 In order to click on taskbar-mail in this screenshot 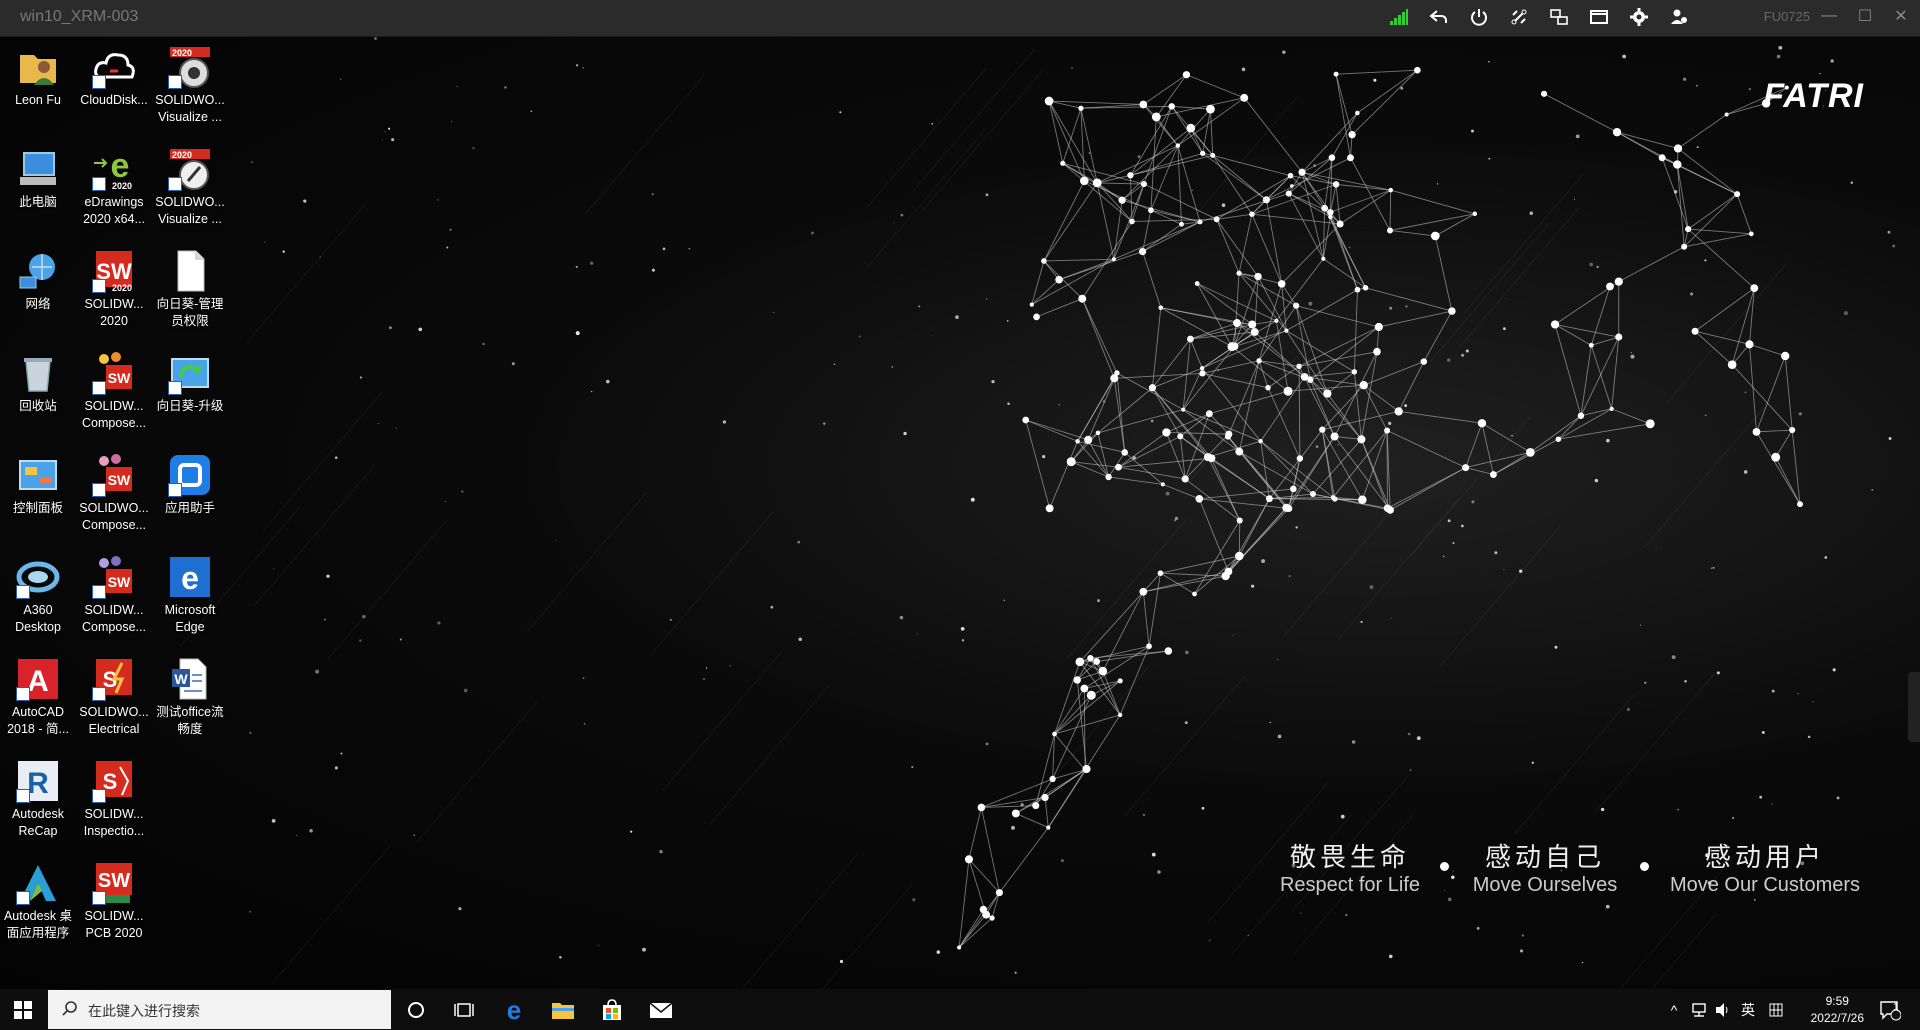, I will do `click(661, 1009)`.